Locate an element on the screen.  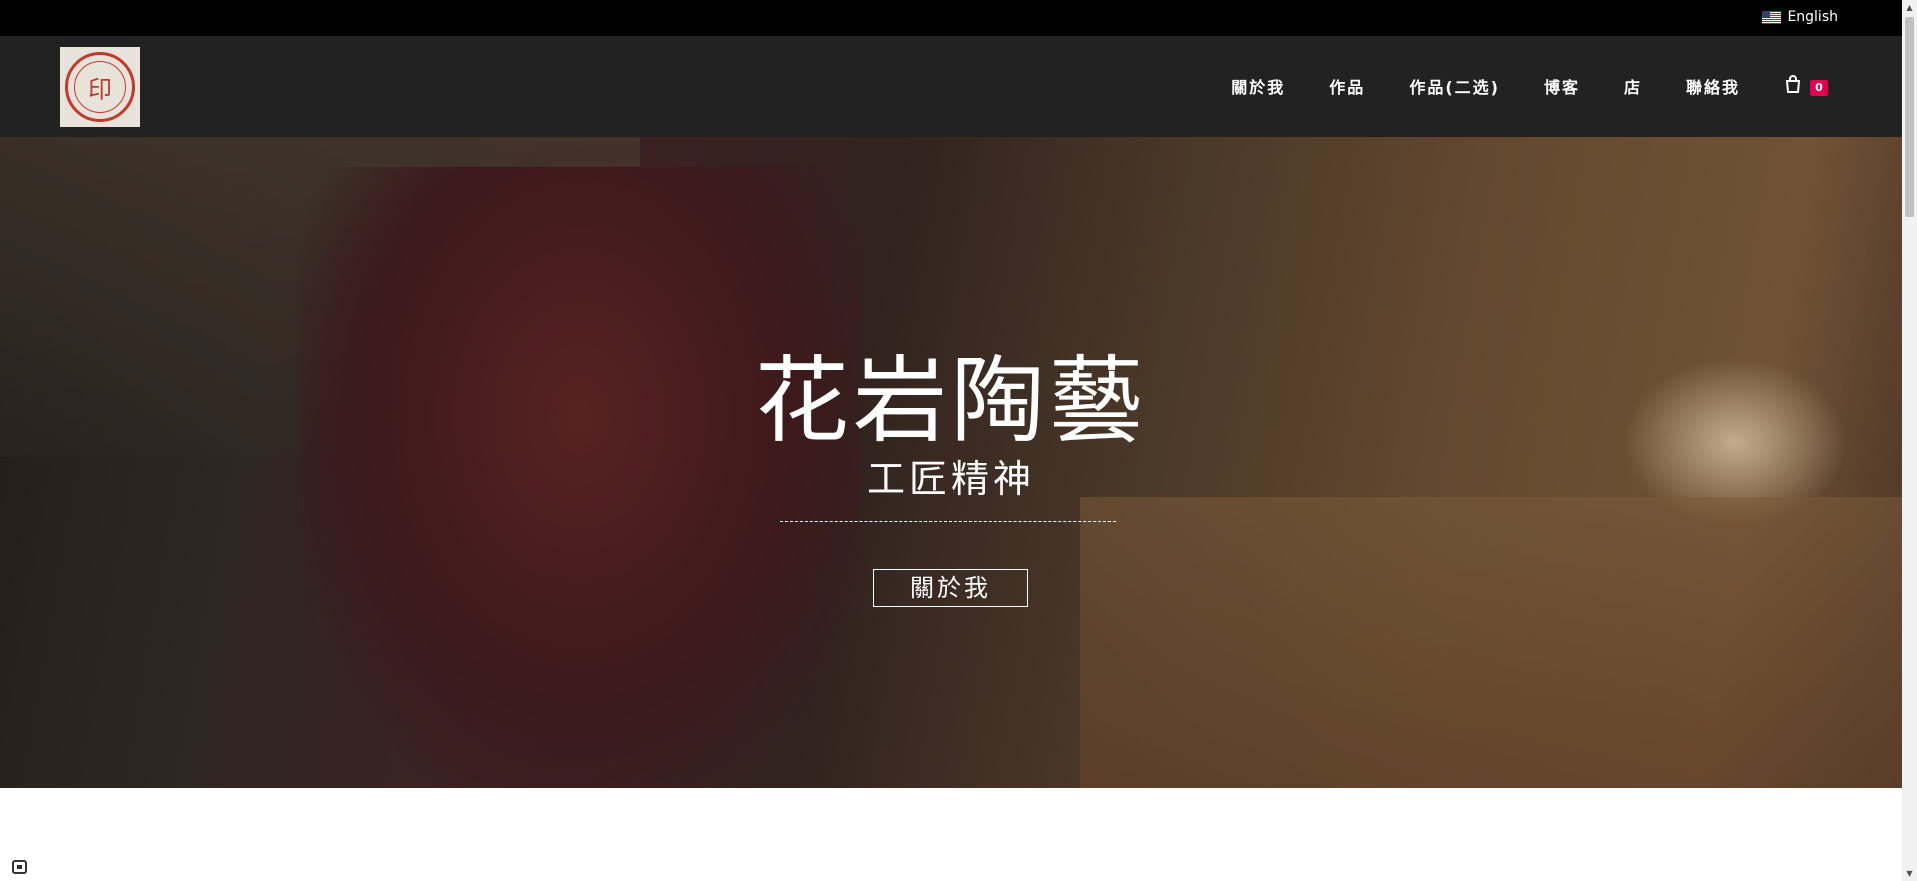
content-area is located at coordinates (951, 834).